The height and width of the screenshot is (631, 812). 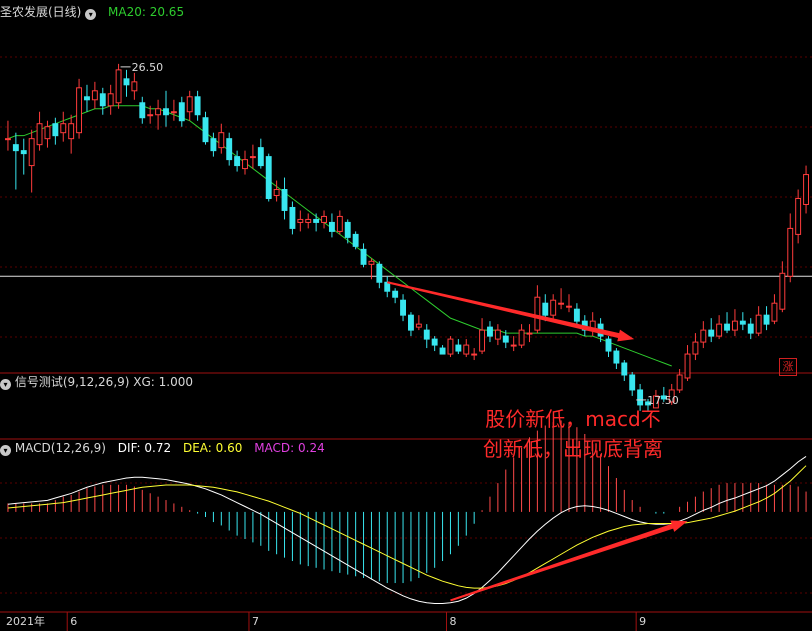 What do you see at coordinates (146, 12) in the screenshot?
I see `ma20-value: MA20: 20.65` at bounding box center [146, 12].